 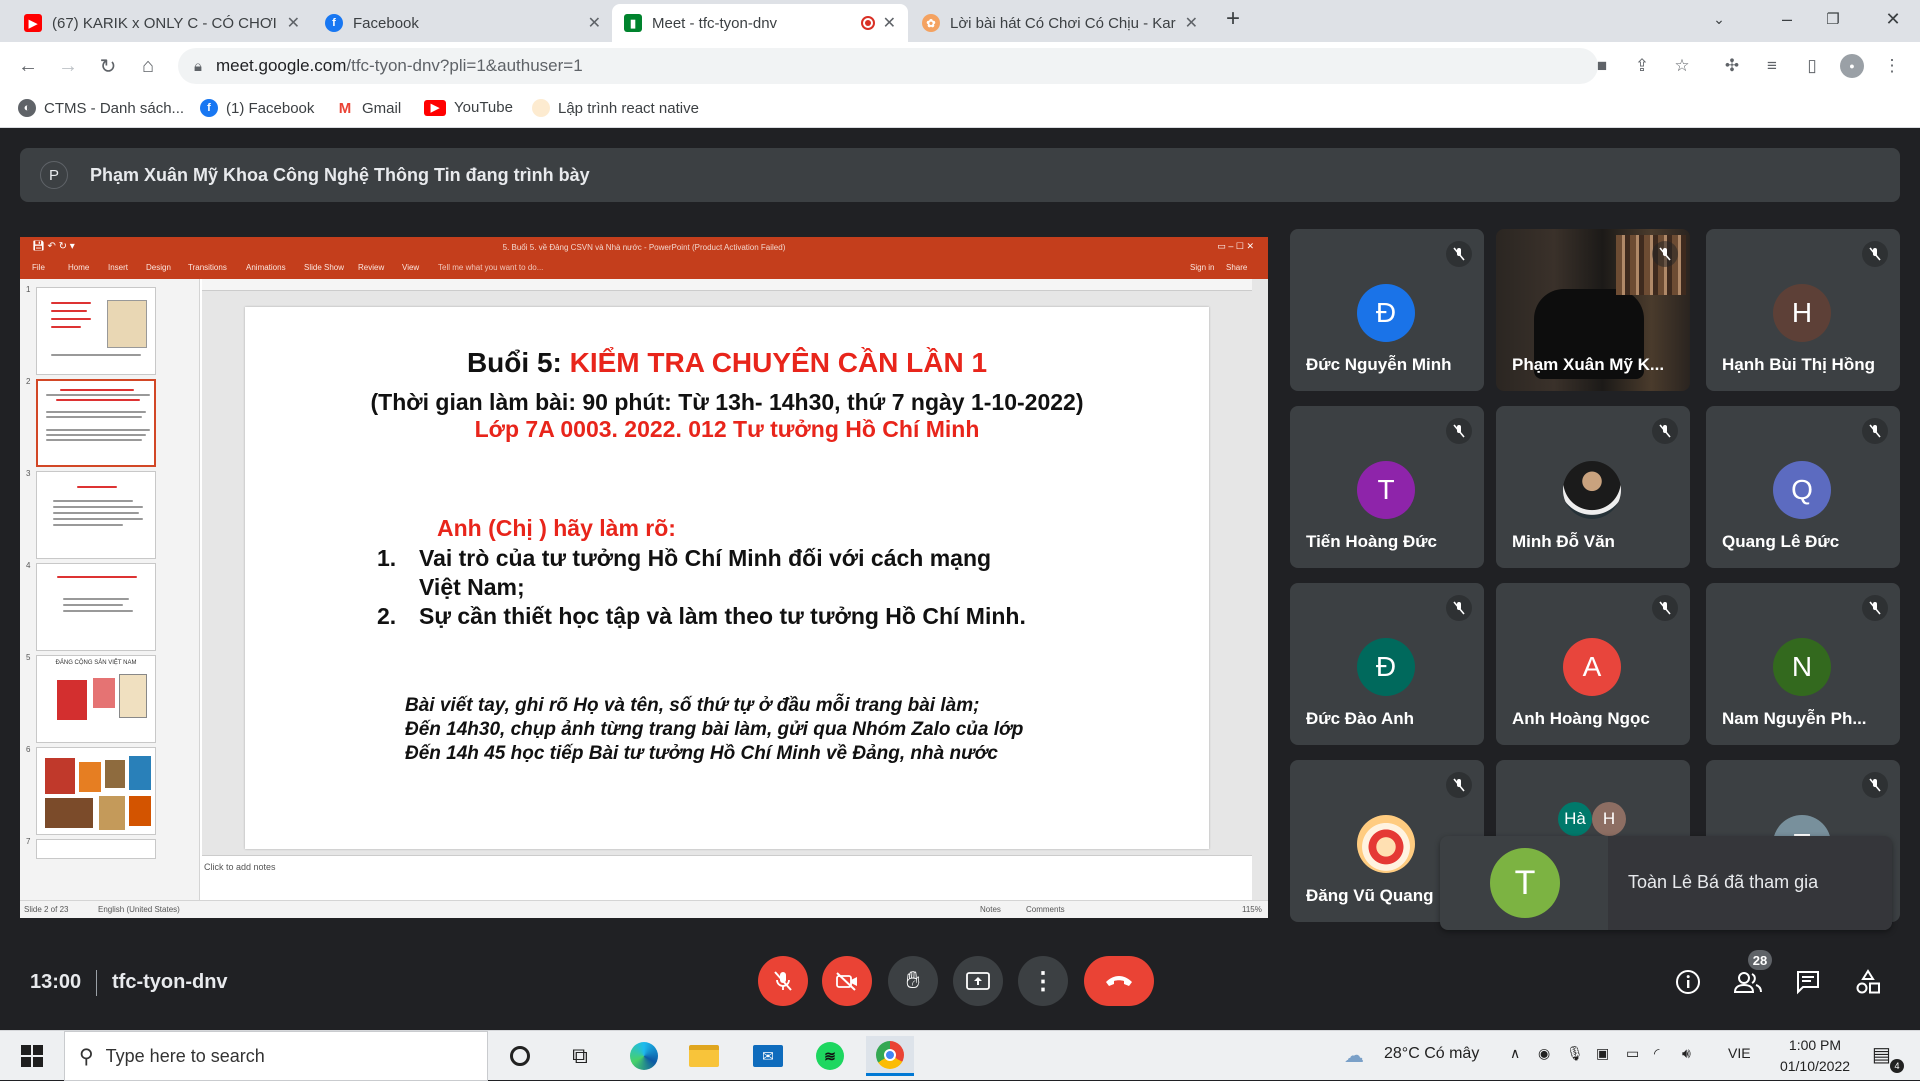 What do you see at coordinates (1868, 982) in the screenshot?
I see `activities-button` at bounding box center [1868, 982].